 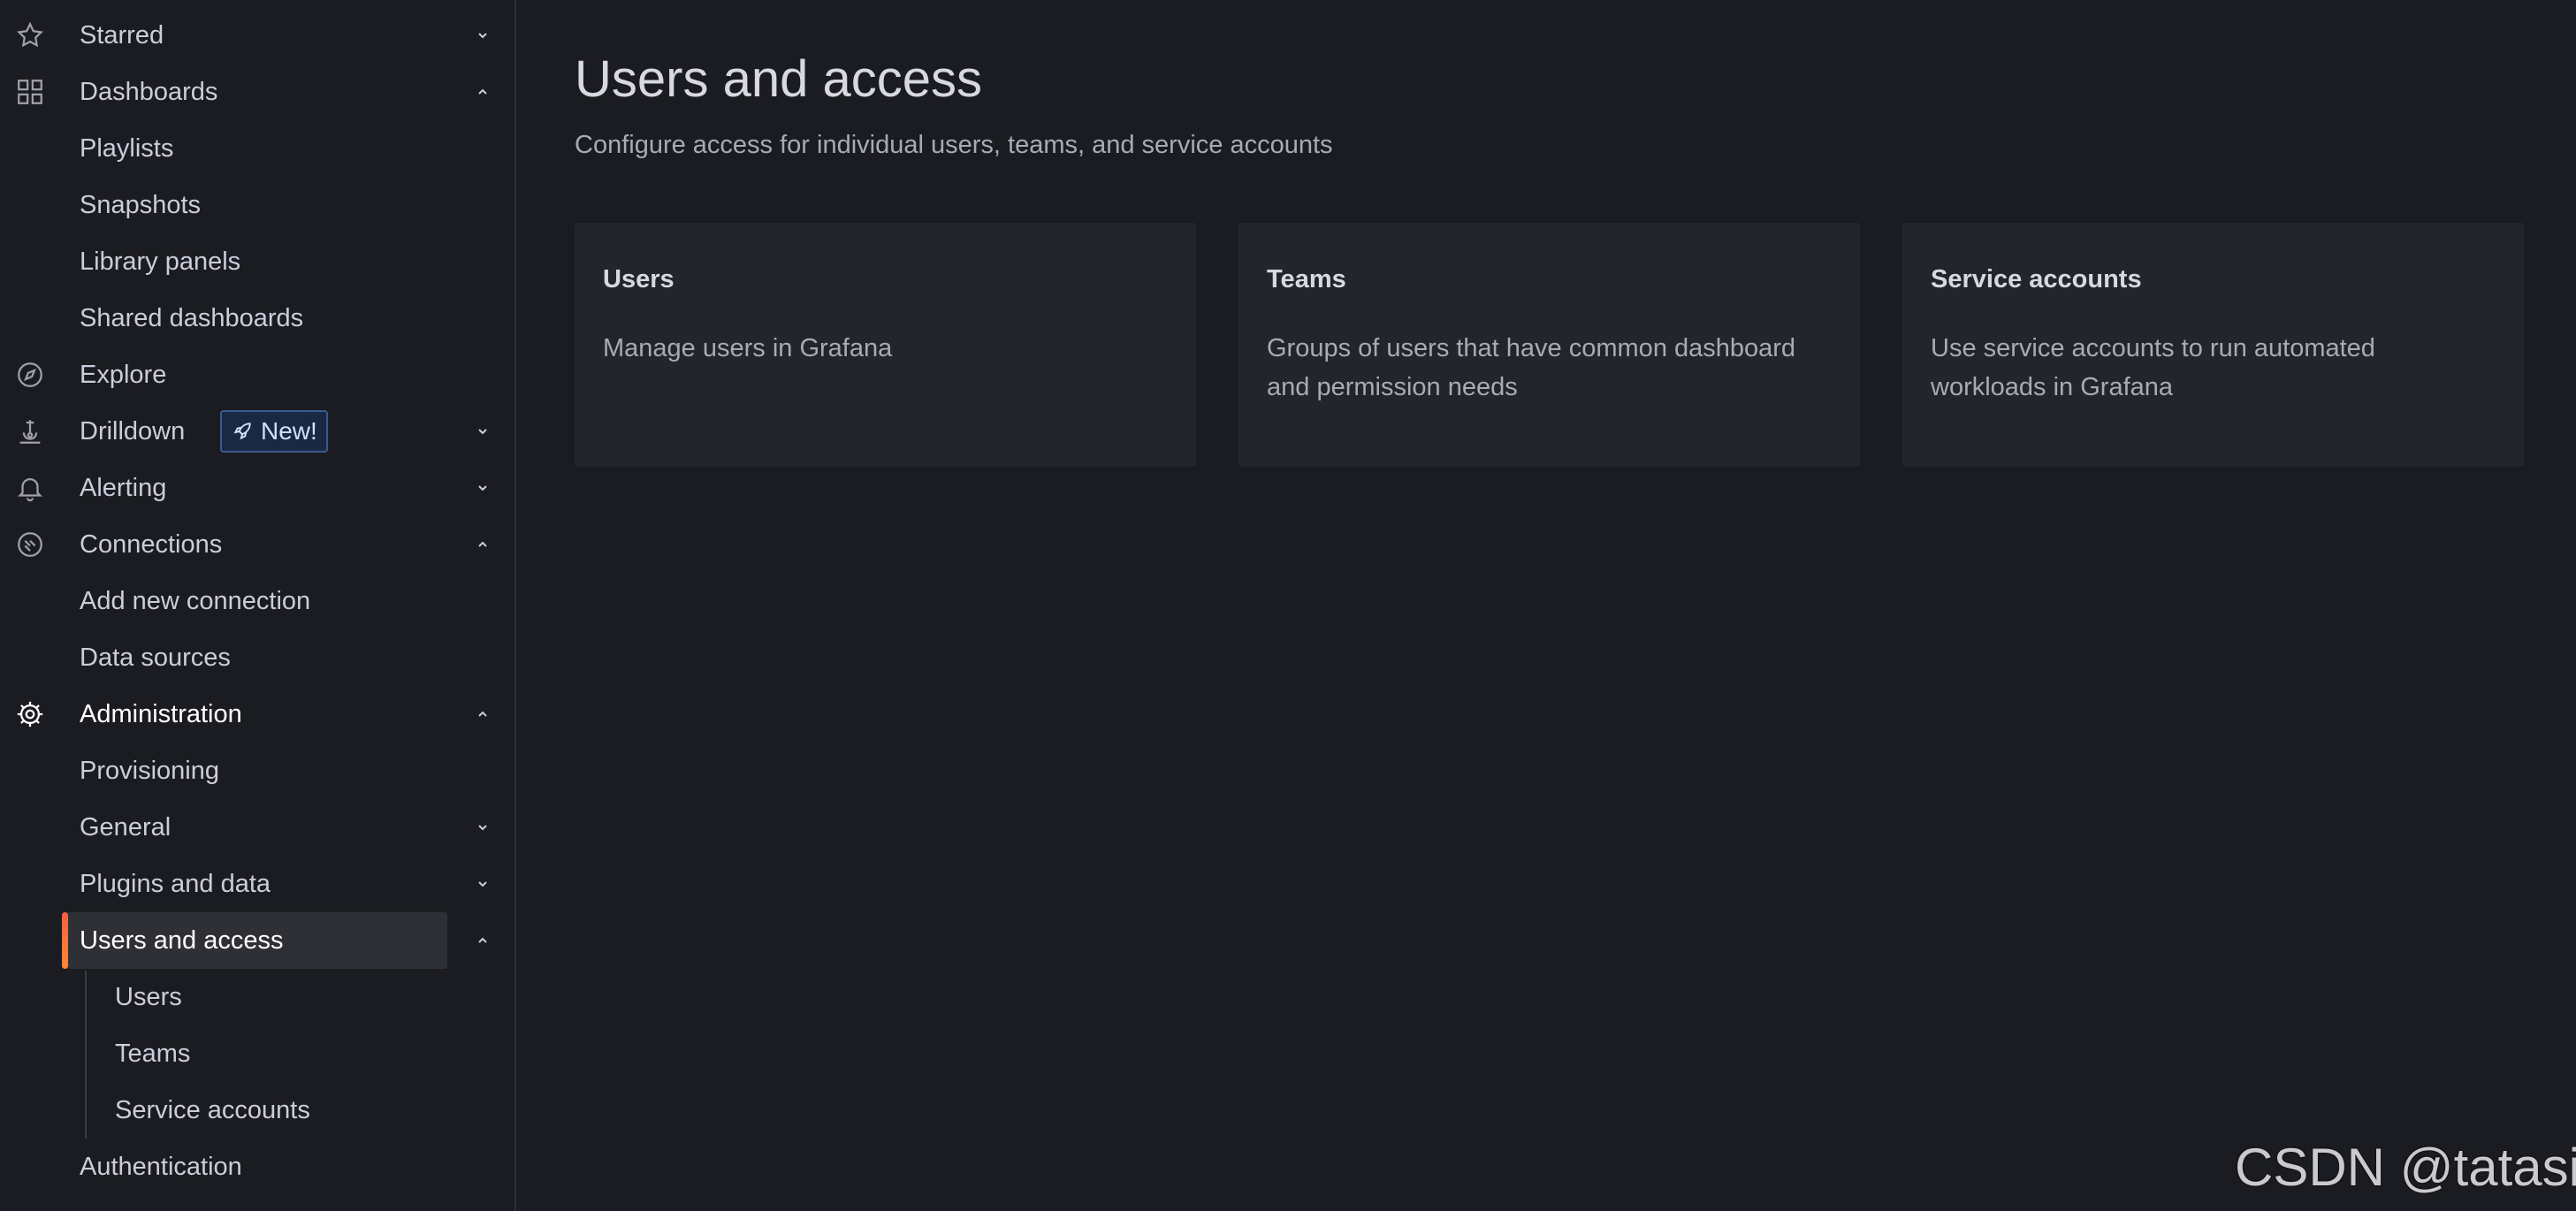 What do you see at coordinates (161, 1166) in the screenshot?
I see `sidebar-item-label: Authentication` at bounding box center [161, 1166].